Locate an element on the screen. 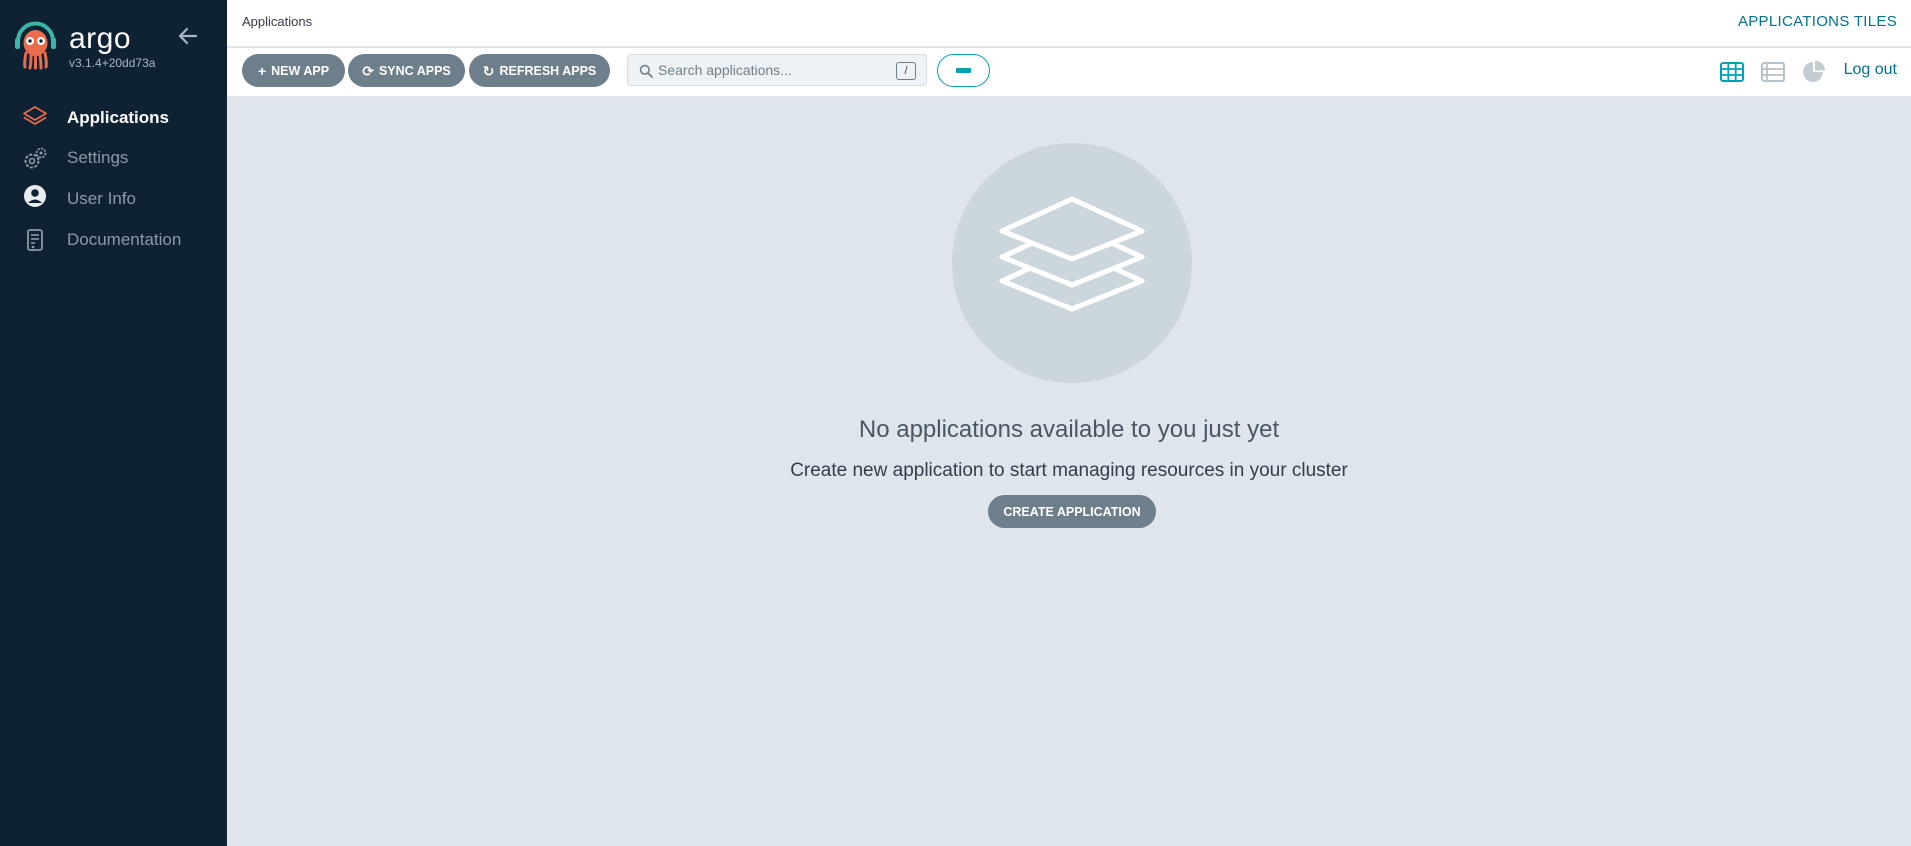  sync-icon: ⟳ is located at coordinates (368, 70).